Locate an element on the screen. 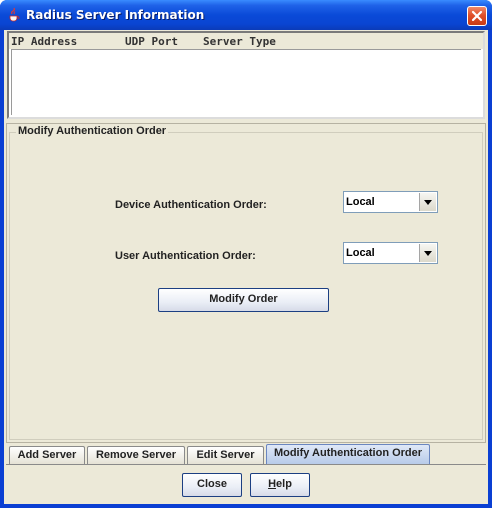 The width and height of the screenshot is (492, 508). user-auth-order-dropdown: Local is located at coordinates (390, 253).